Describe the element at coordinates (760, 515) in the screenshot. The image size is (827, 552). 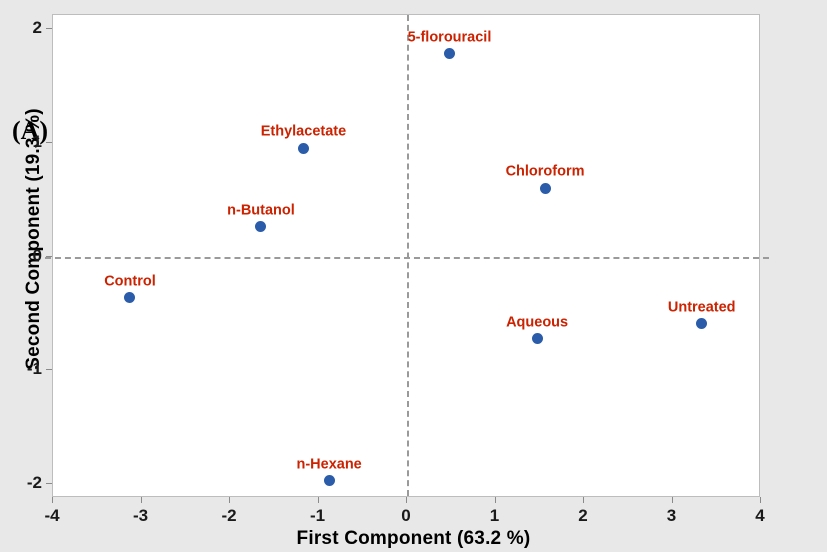
I see `x-axis-tick-label: 4` at that location.